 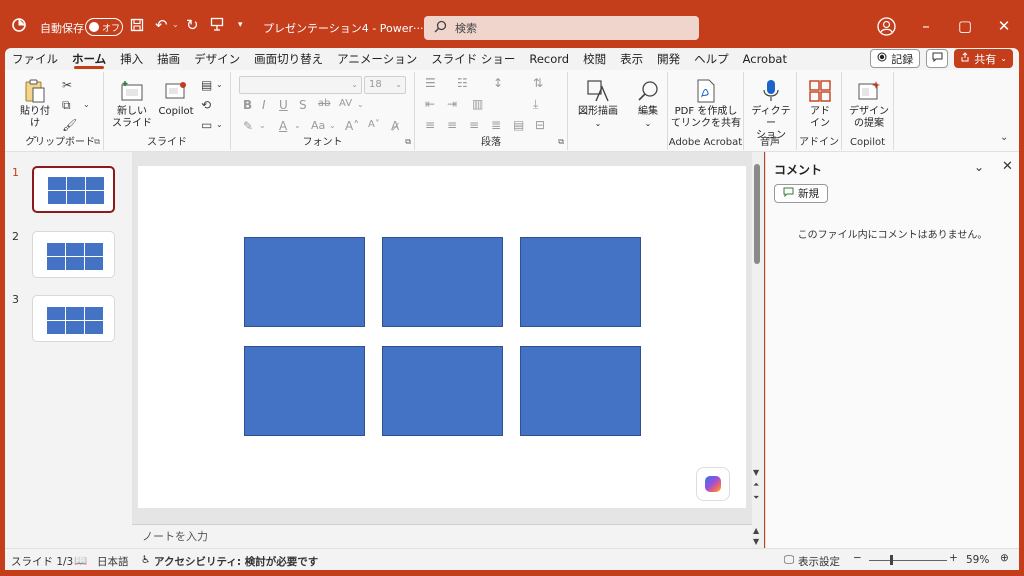 I want to click on scrollbar-thumb, so click(x=757, y=214).